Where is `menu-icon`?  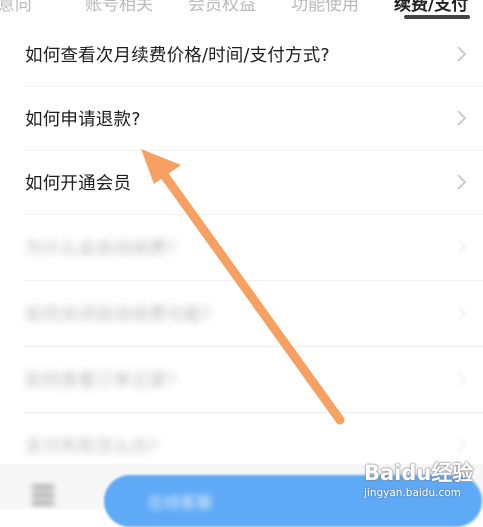
menu-icon is located at coordinates (44, 499).